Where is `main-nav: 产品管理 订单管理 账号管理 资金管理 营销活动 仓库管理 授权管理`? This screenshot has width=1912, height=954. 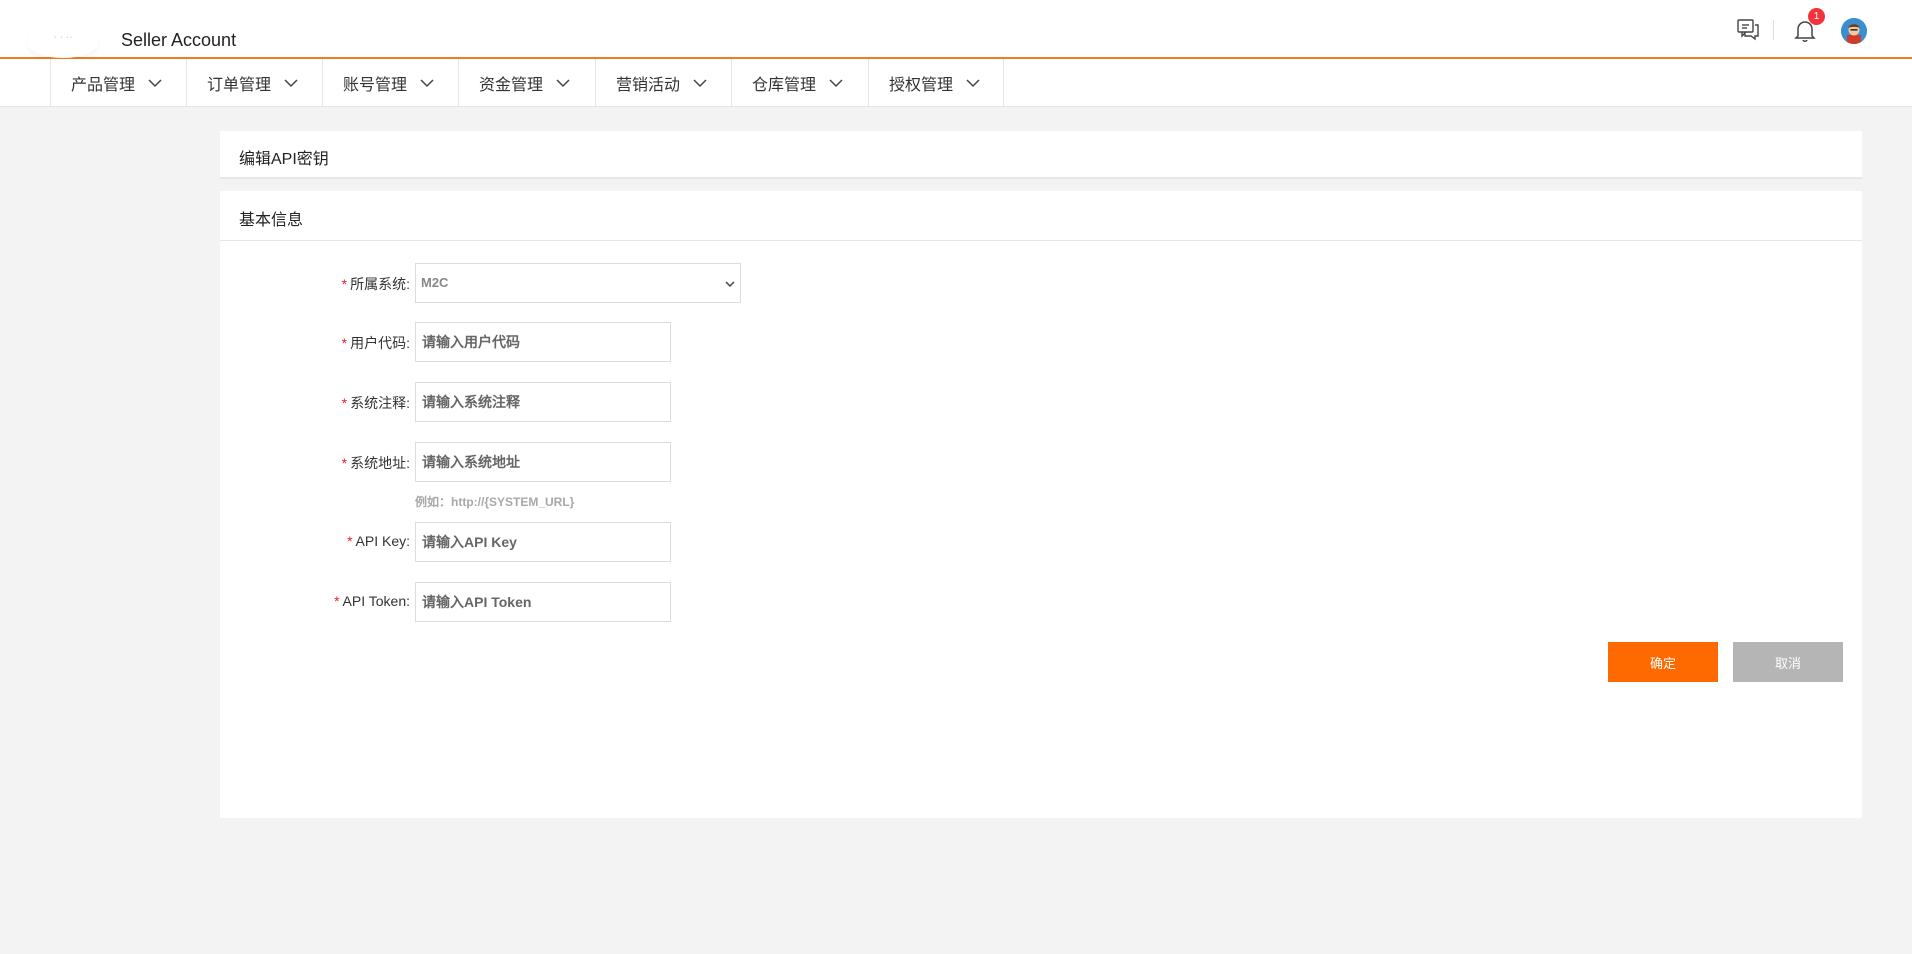 main-nav: 产品管理 订单管理 账号管理 资金管理 营销活动 仓库管理 授权管理 is located at coordinates (956, 83).